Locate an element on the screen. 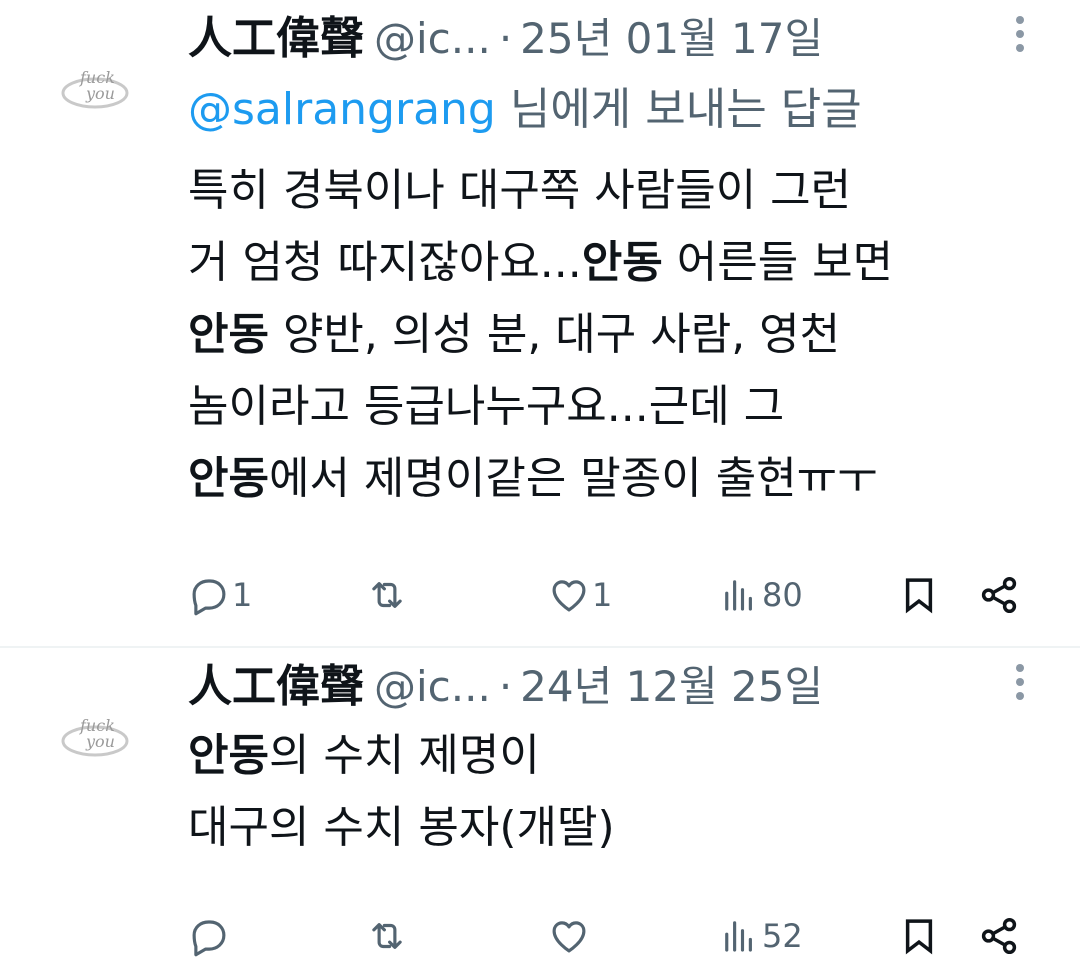 The width and height of the screenshot is (1080, 975). like-button: 1 is located at coordinates (580, 595).